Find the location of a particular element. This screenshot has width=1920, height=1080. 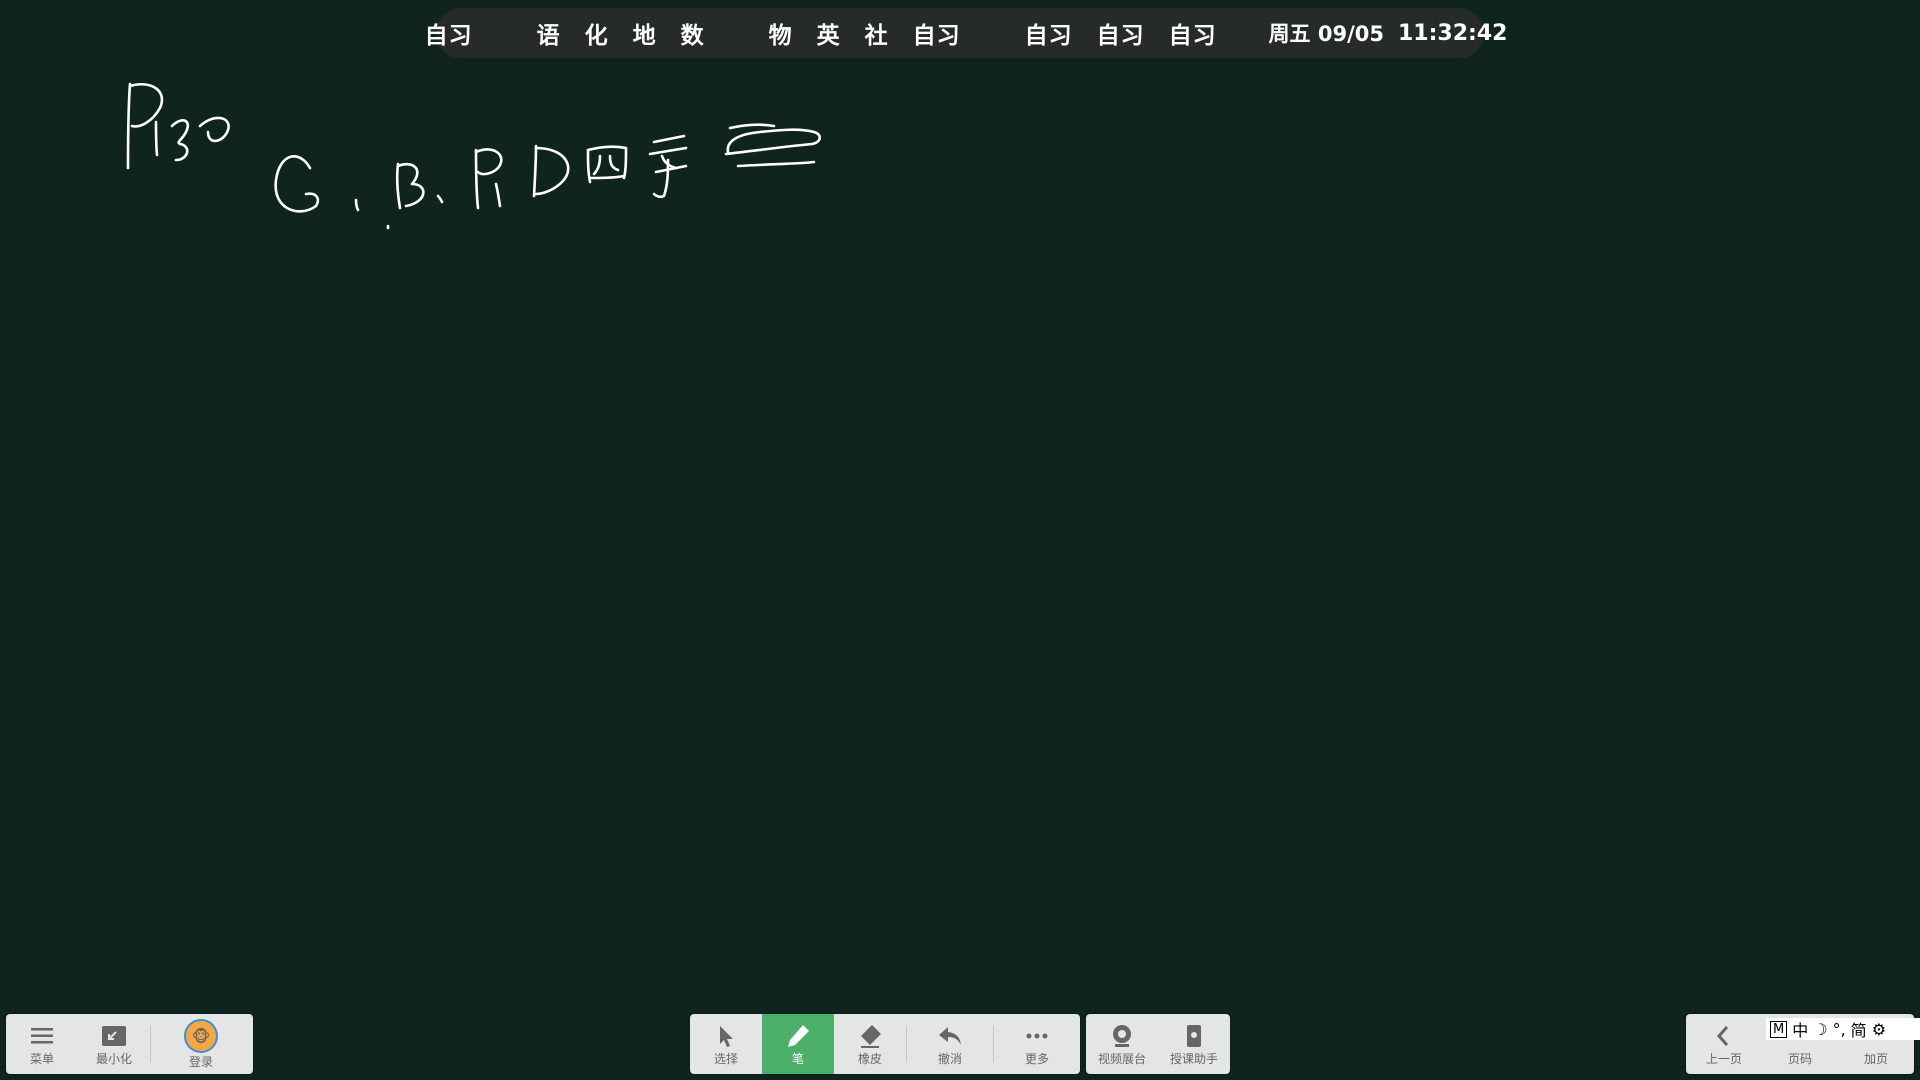

minimize-icon is located at coordinates (114, 1036).